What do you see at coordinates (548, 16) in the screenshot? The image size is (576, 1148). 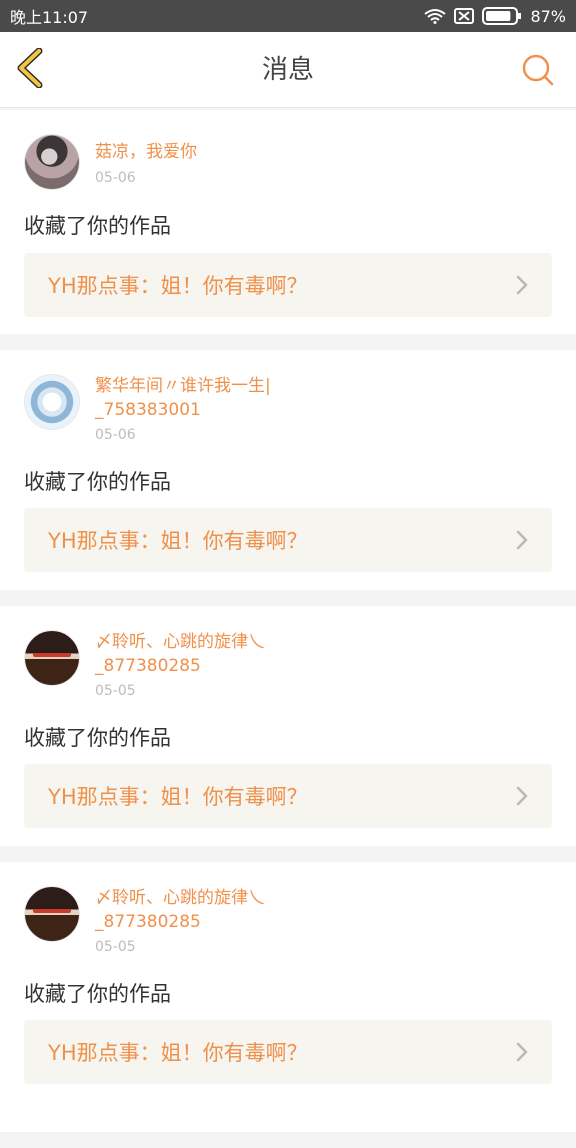 I see `battery-percent: 87%` at bounding box center [548, 16].